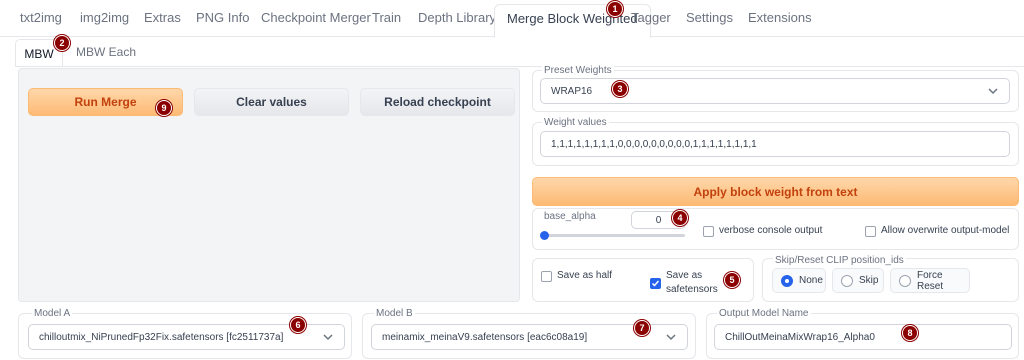 Image resolution: width=1024 pixels, height=360 pixels. What do you see at coordinates (52, 313) in the screenshot?
I see `model-a-label: Model A` at bounding box center [52, 313].